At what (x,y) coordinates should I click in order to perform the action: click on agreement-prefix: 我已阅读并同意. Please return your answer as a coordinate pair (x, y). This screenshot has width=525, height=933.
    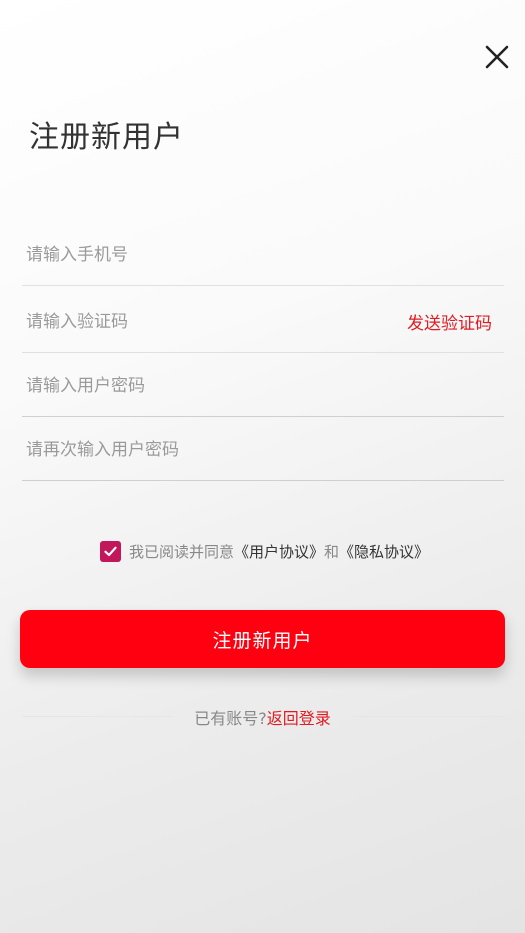
    Looking at the image, I should click on (182, 551).